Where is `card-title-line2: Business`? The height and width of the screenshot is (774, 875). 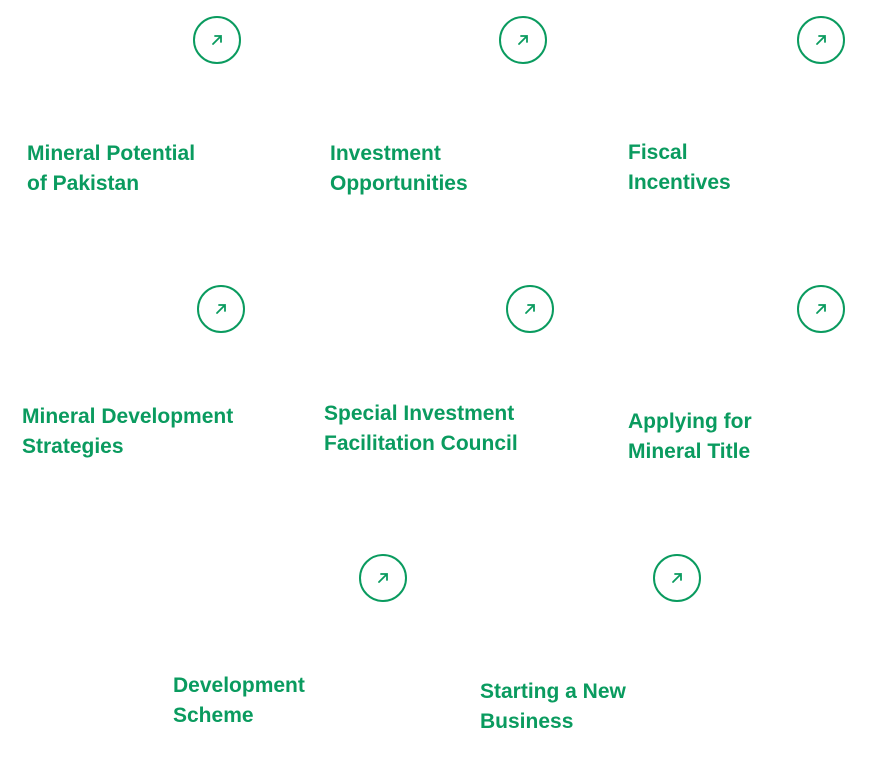 card-title-line2: Business is located at coordinates (527, 721).